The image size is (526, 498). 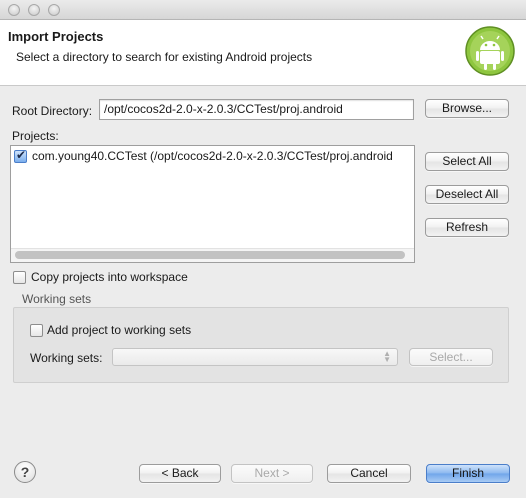 I want to click on updown-arrows-icon: ▲ ▼, so click(x=387, y=356).